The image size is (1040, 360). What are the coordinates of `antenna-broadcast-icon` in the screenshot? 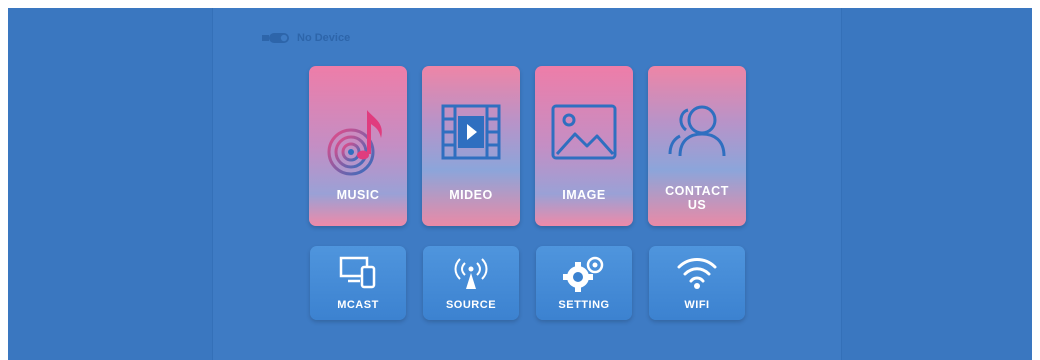 It's located at (471, 274).